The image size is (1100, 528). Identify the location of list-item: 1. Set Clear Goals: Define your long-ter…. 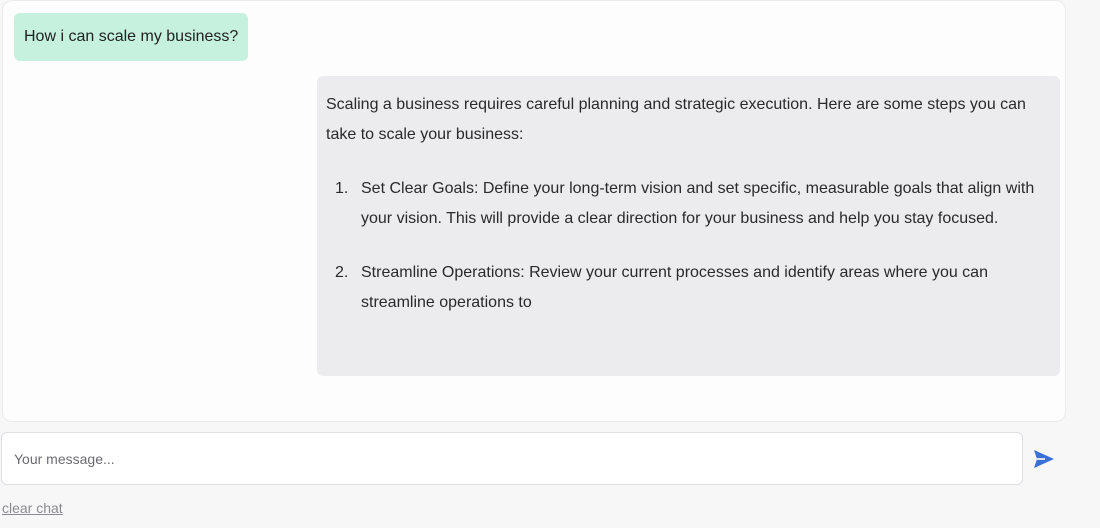
(688, 204).